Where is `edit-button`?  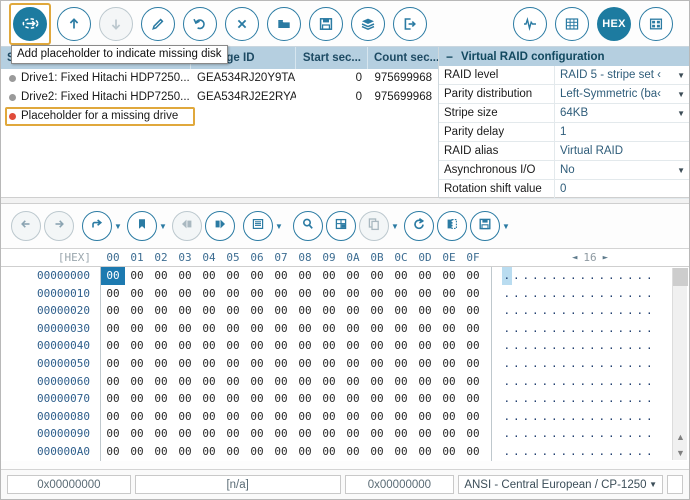 edit-button is located at coordinates (158, 23).